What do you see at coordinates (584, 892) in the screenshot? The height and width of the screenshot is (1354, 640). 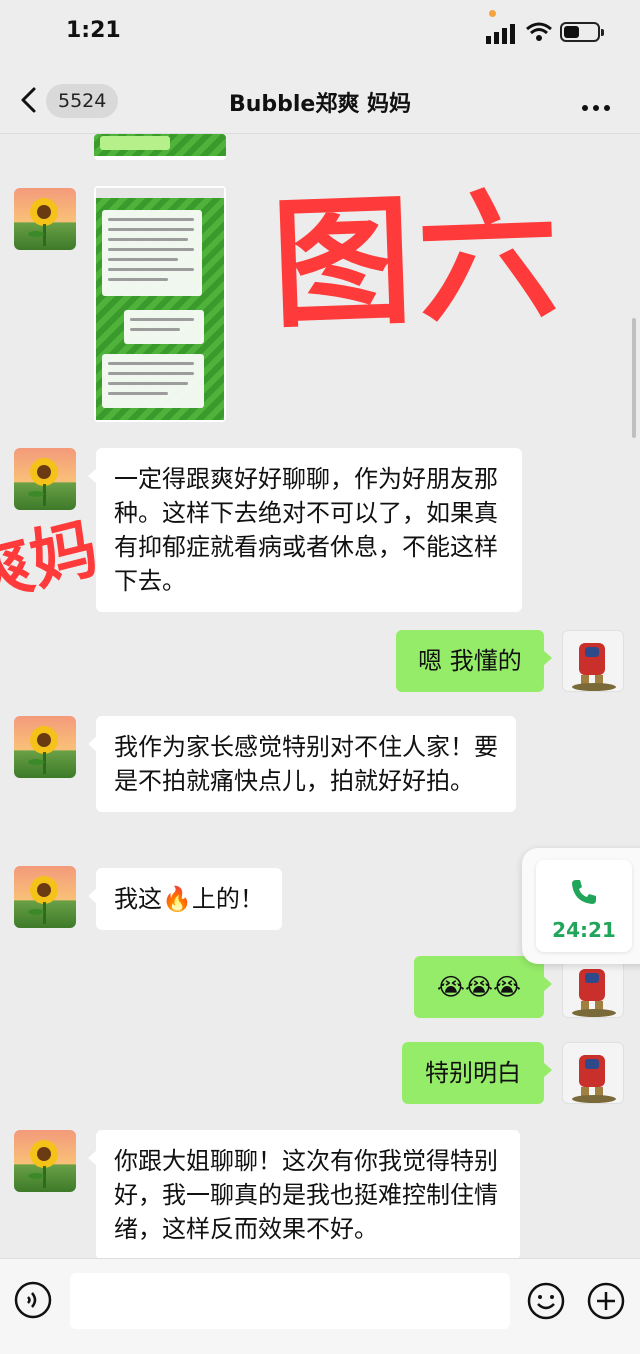 I see `phone-icon` at bounding box center [584, 892].